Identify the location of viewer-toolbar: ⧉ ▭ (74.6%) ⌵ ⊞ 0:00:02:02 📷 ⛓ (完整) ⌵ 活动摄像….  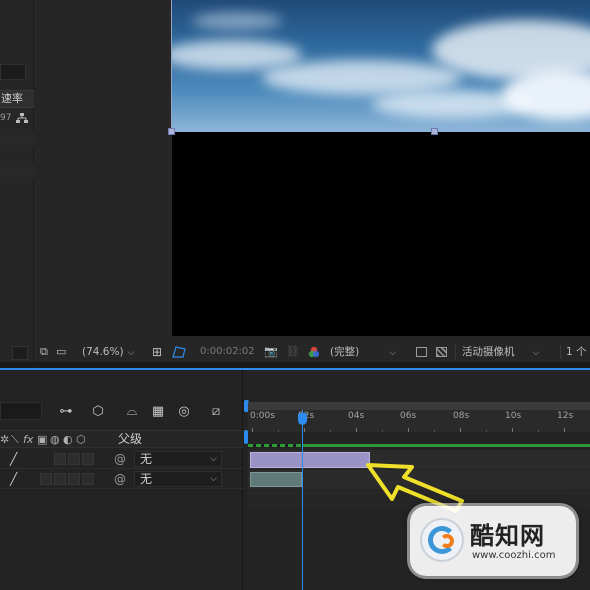
(312, 352).